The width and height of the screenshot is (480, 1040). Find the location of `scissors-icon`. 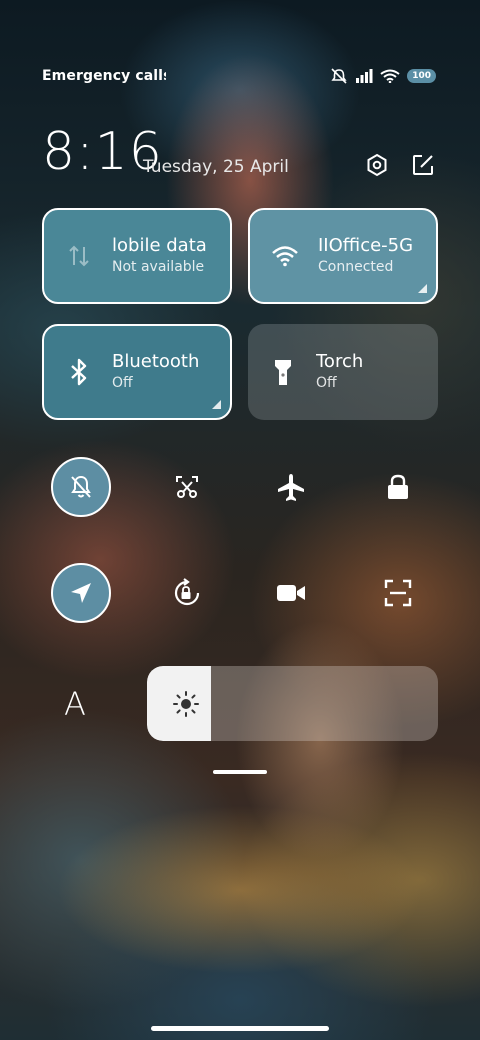

scissors-icon is located at coordinates (187, 487).